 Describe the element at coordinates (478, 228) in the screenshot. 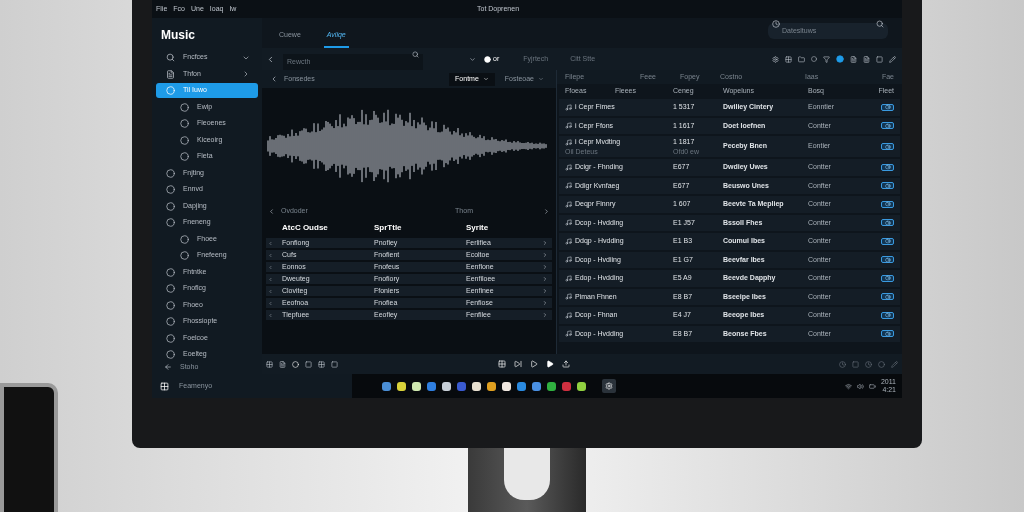

I see `column-header: Syrite` at that location.